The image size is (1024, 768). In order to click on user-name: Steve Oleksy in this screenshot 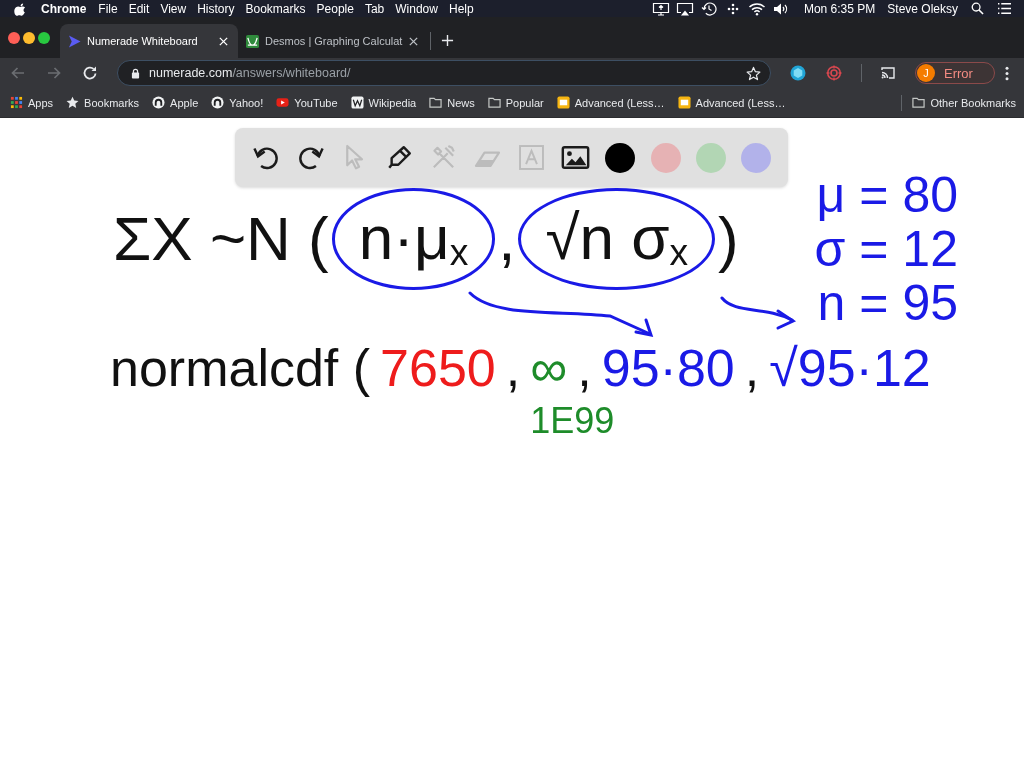, I will do `click(922, 8)`.